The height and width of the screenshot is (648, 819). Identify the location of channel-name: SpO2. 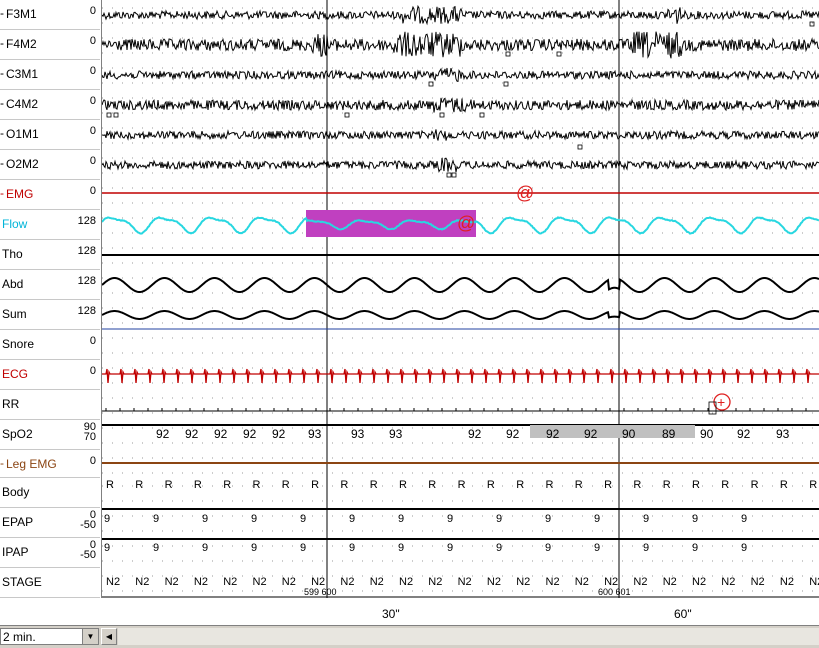
(17, 434).